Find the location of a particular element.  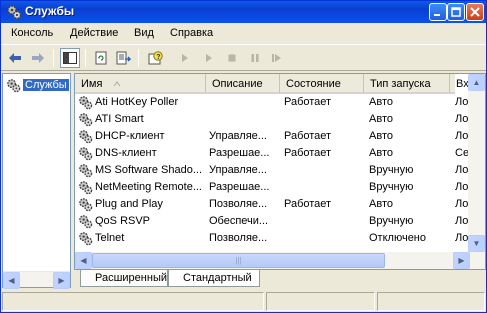

tree-horizontal-scrollbar: ◀ ▶ is located at coordinates (36, 280).